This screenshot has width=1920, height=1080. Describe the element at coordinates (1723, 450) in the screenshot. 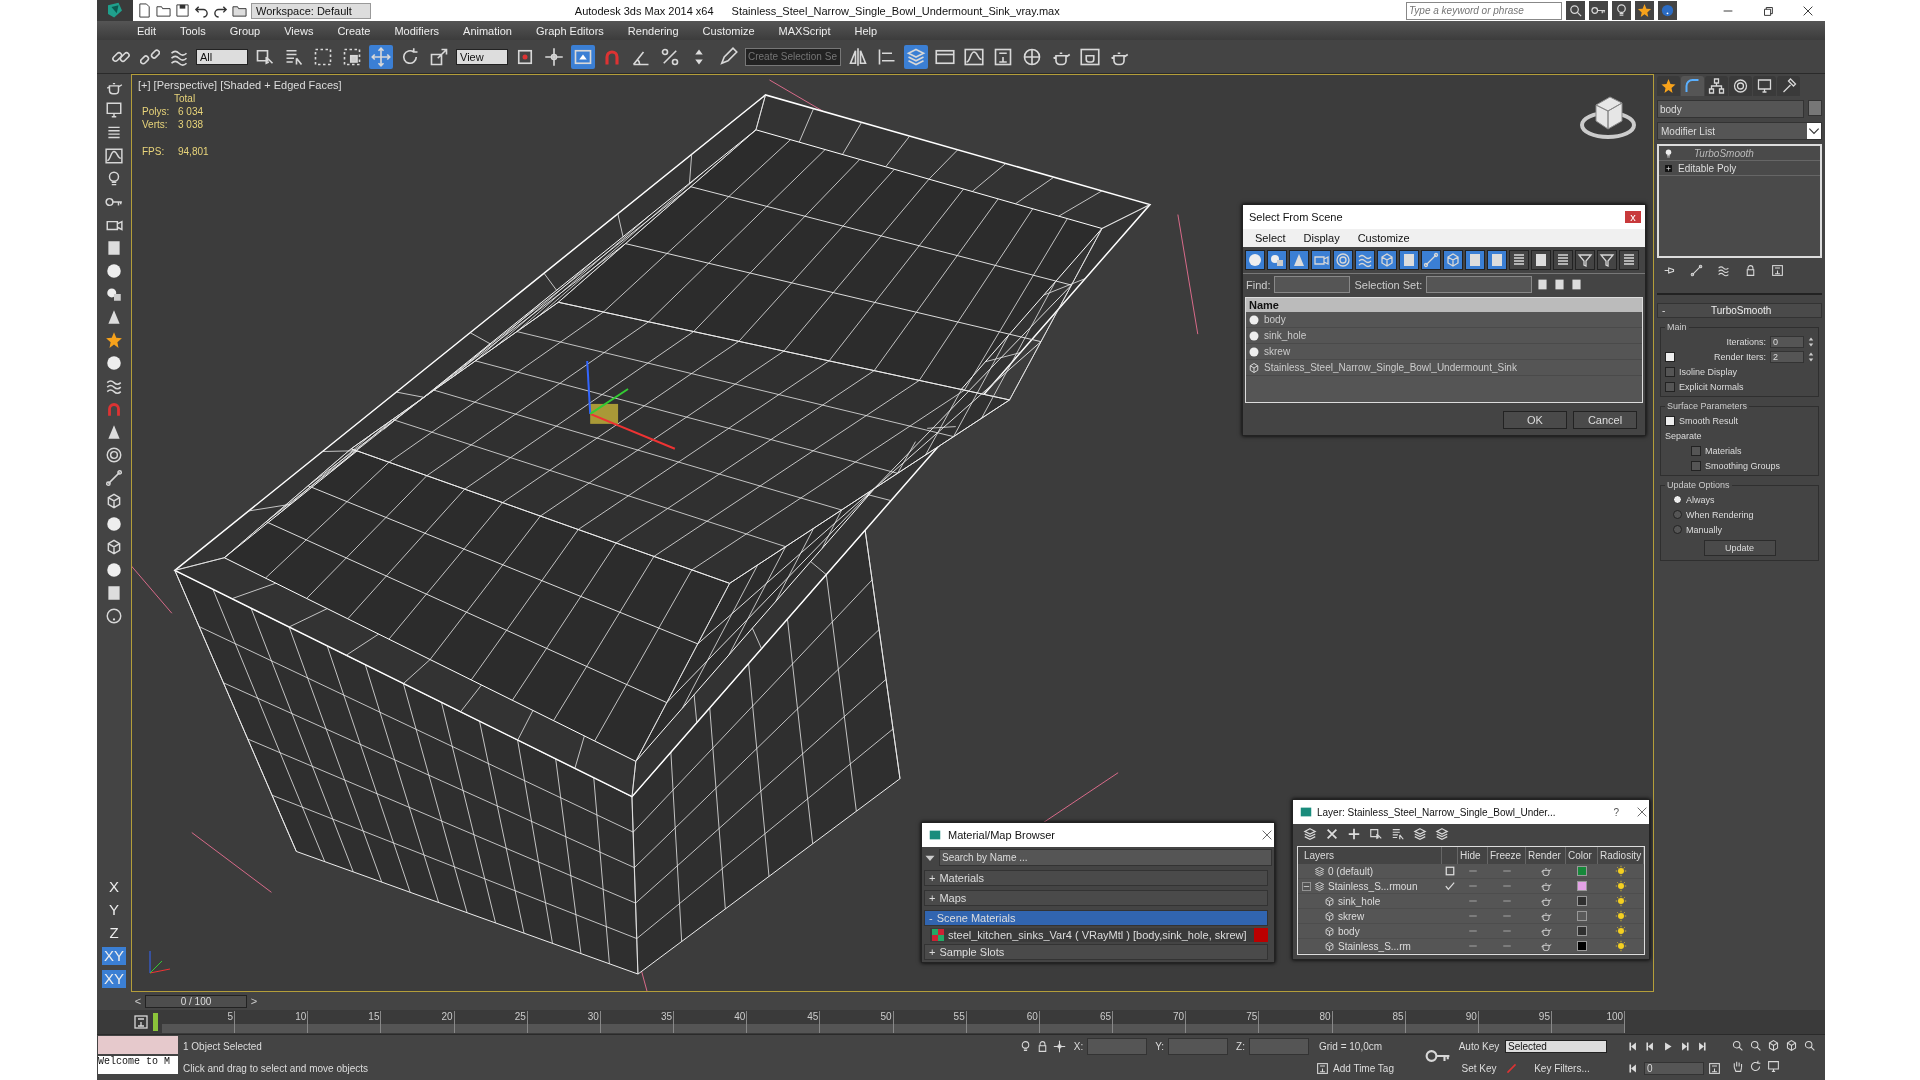

I see `checkbox-label: Materials` at that location.